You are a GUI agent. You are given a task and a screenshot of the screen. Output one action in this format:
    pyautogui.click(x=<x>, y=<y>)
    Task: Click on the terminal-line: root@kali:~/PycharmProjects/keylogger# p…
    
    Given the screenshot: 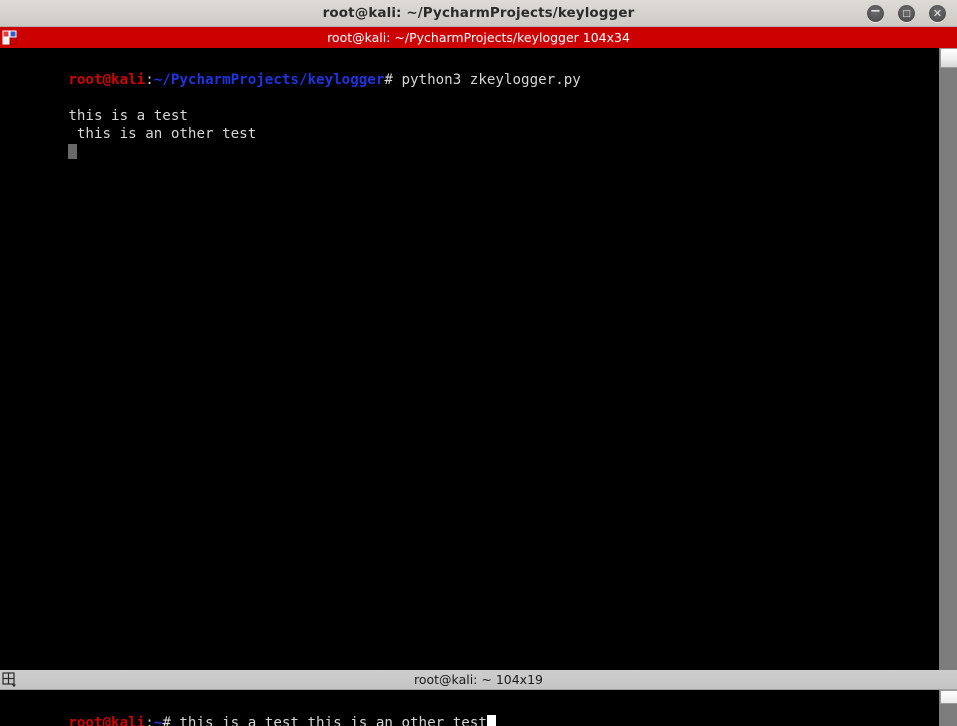 What is the action you would take?
    pyautogui.click(x=290, y=70)
    